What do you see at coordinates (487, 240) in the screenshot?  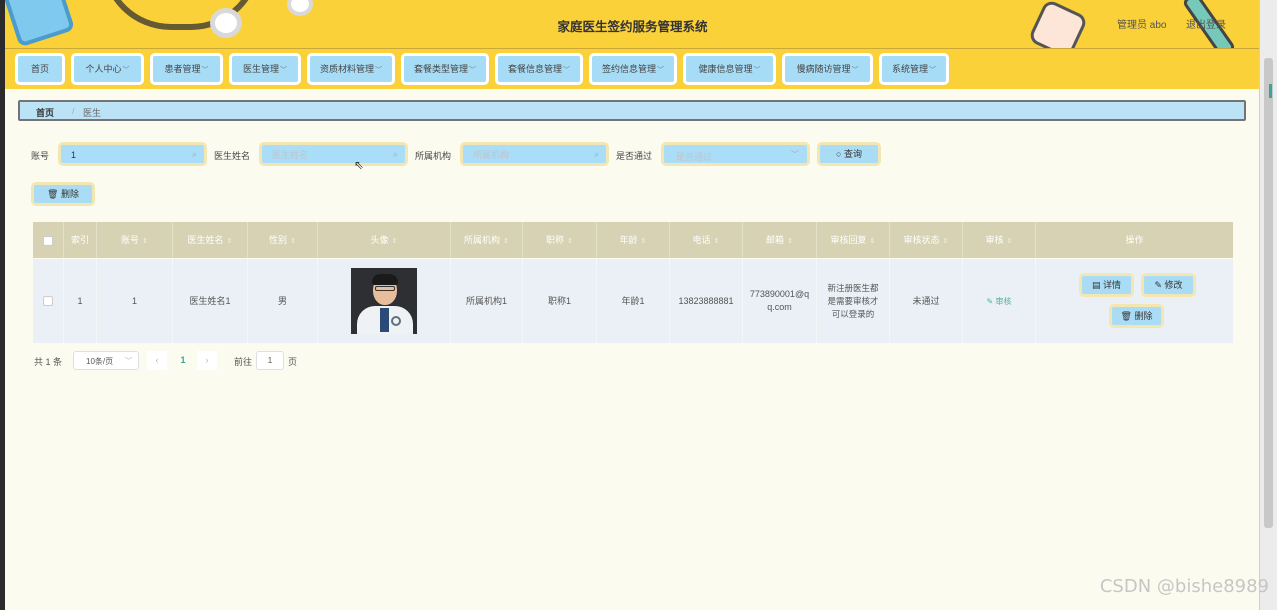 I see `column-header: 所属机构 ⇕` at bounding box center [487, 240].